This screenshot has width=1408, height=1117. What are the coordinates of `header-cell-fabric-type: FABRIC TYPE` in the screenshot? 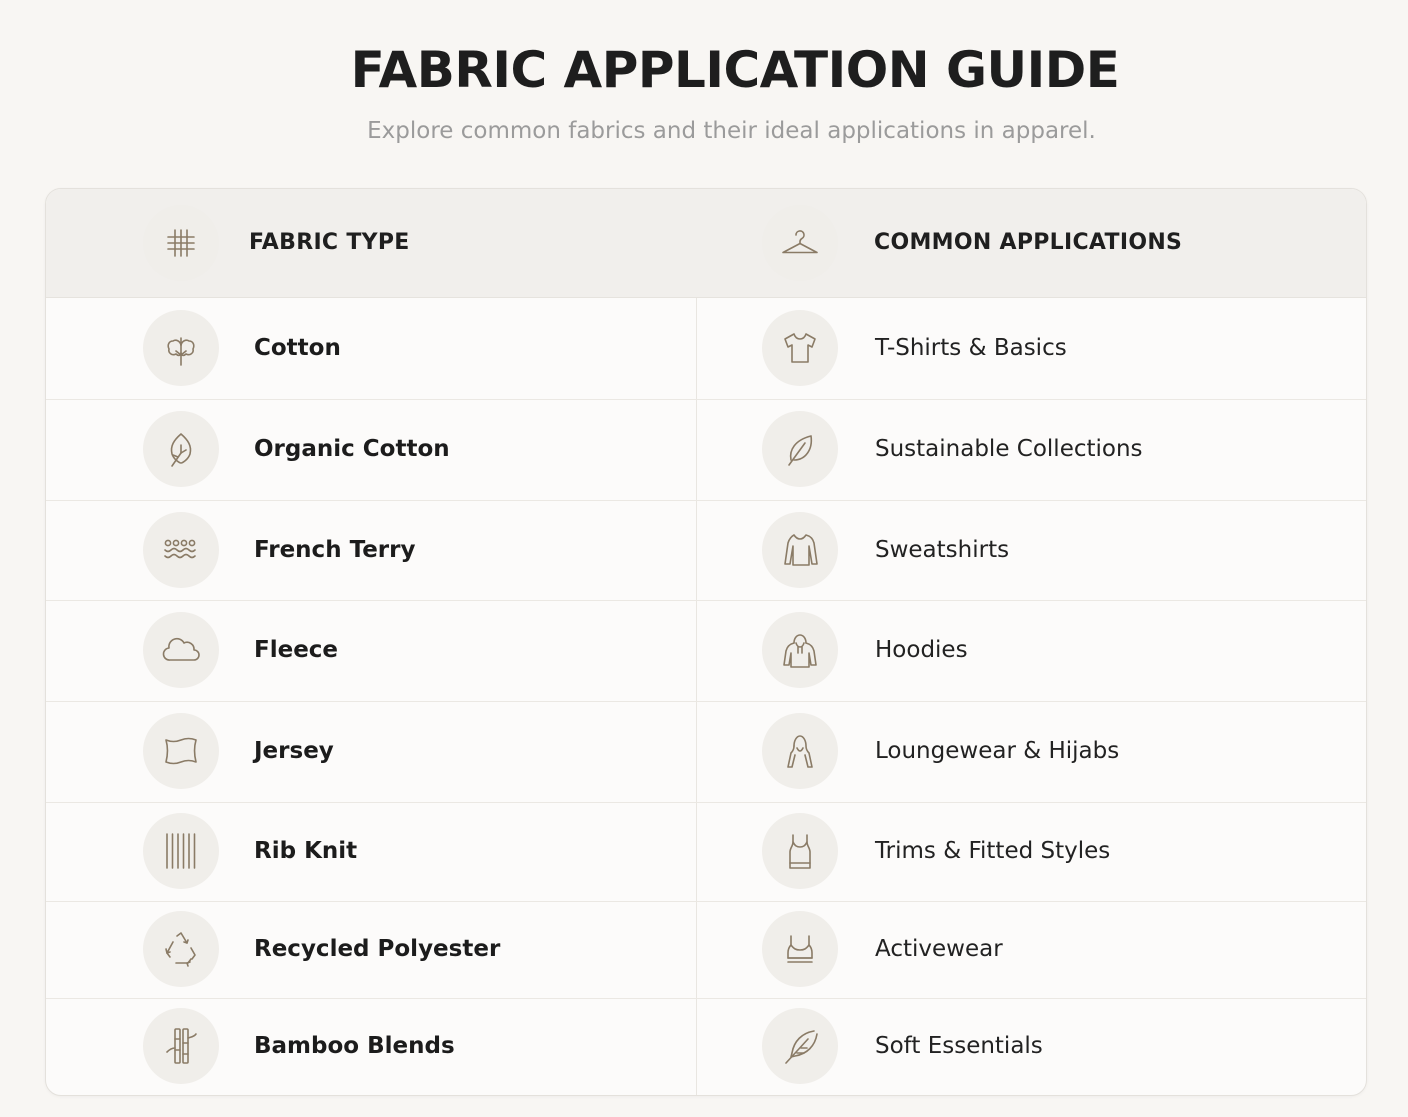 It's located at (371, 243).